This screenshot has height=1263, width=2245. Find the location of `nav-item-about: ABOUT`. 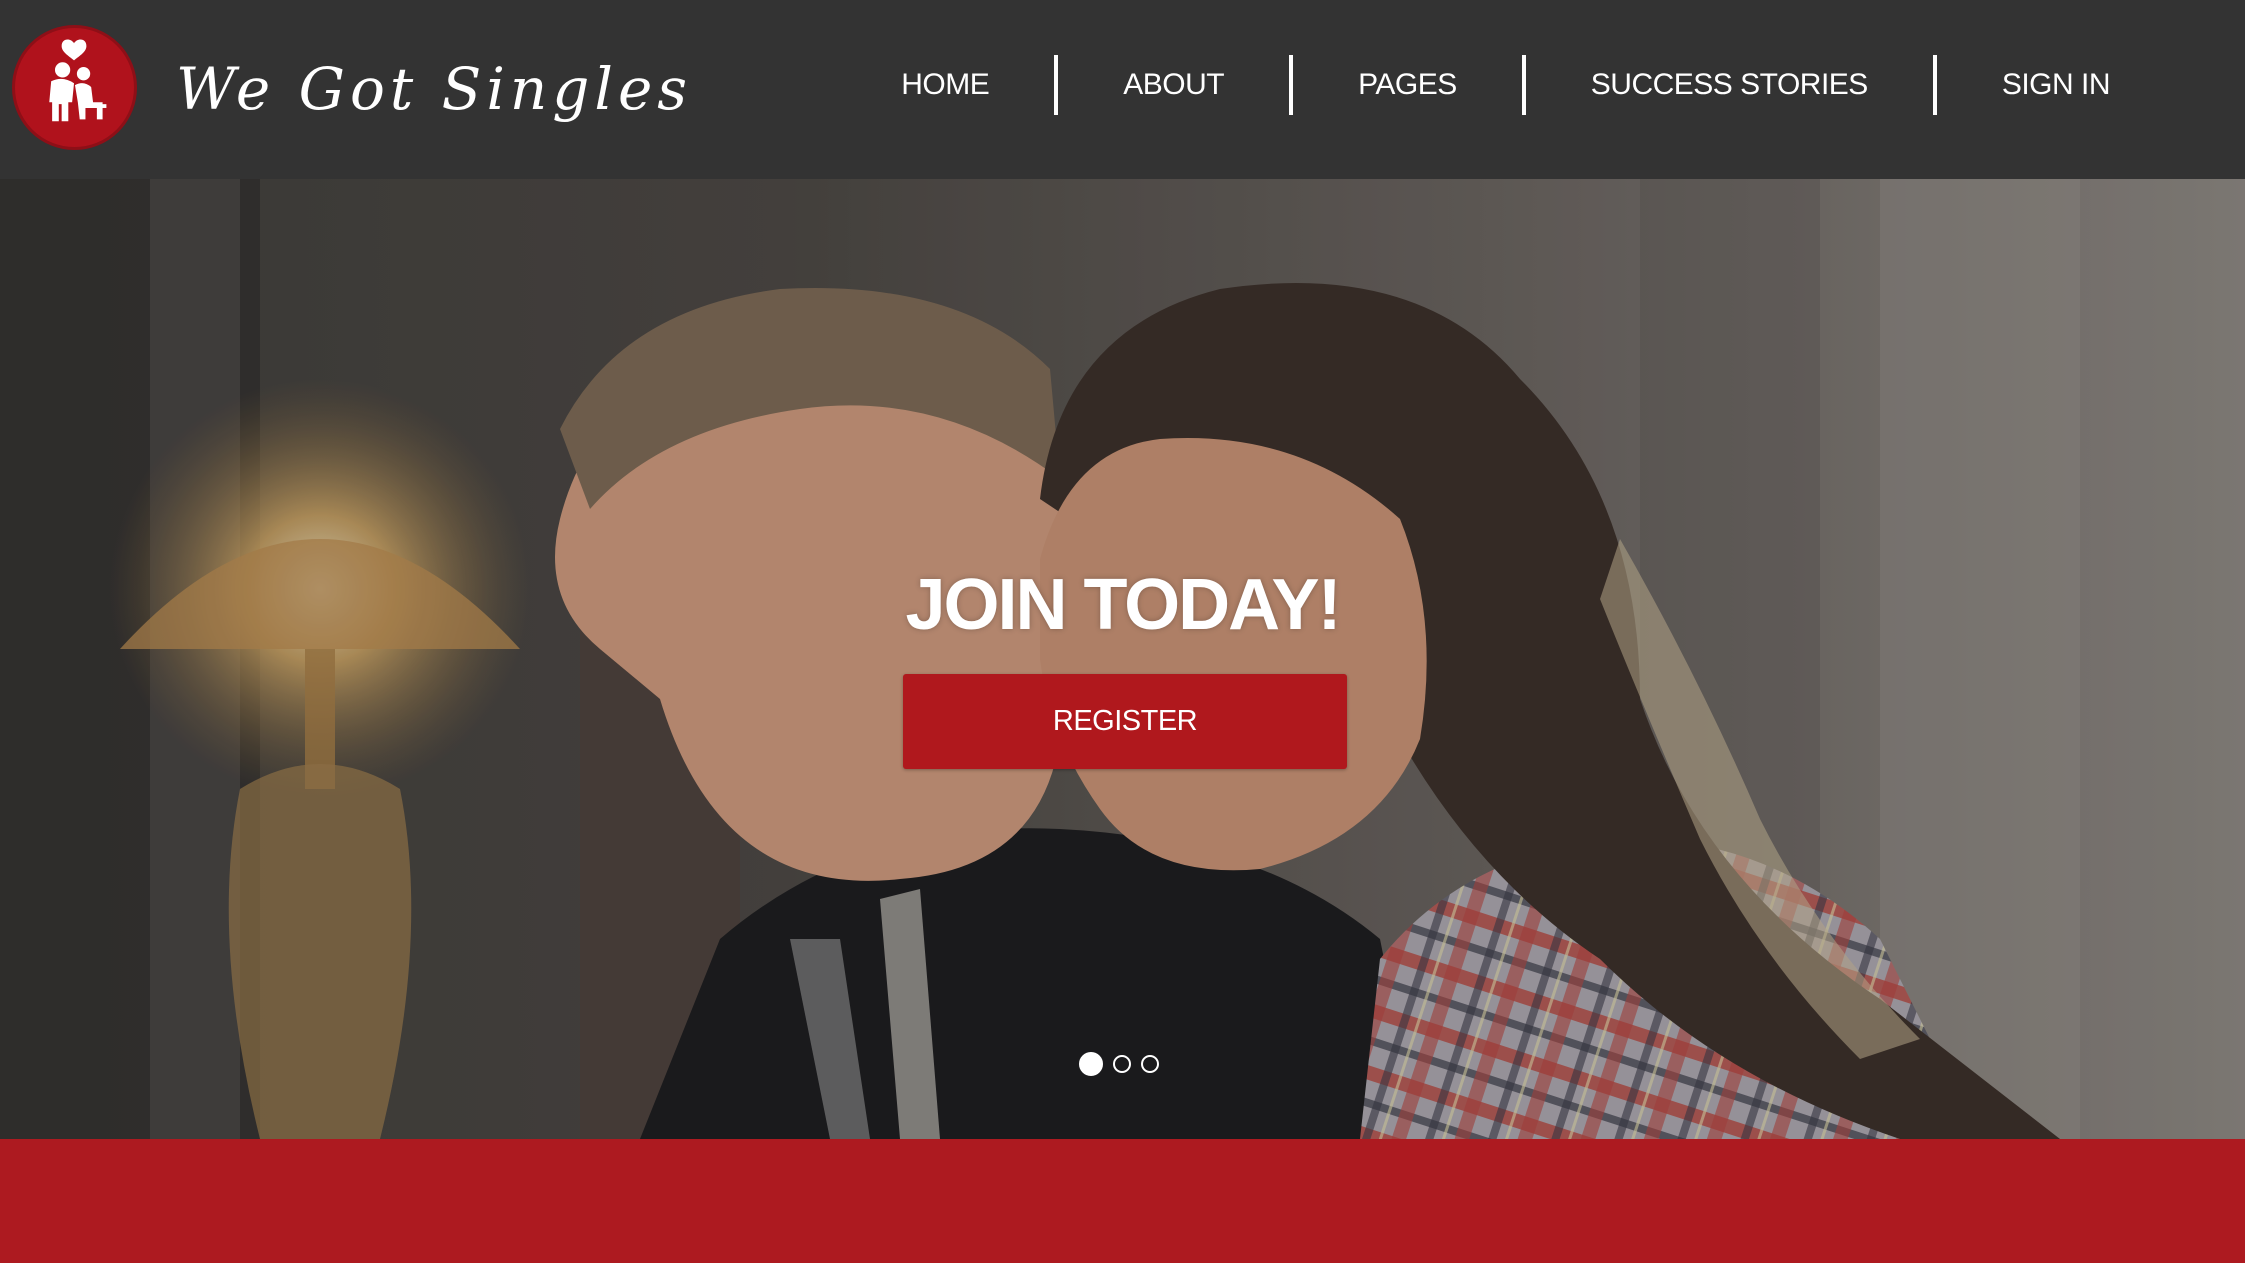

nav-item-about: ABOUT is located at coordinates (1173, 85).